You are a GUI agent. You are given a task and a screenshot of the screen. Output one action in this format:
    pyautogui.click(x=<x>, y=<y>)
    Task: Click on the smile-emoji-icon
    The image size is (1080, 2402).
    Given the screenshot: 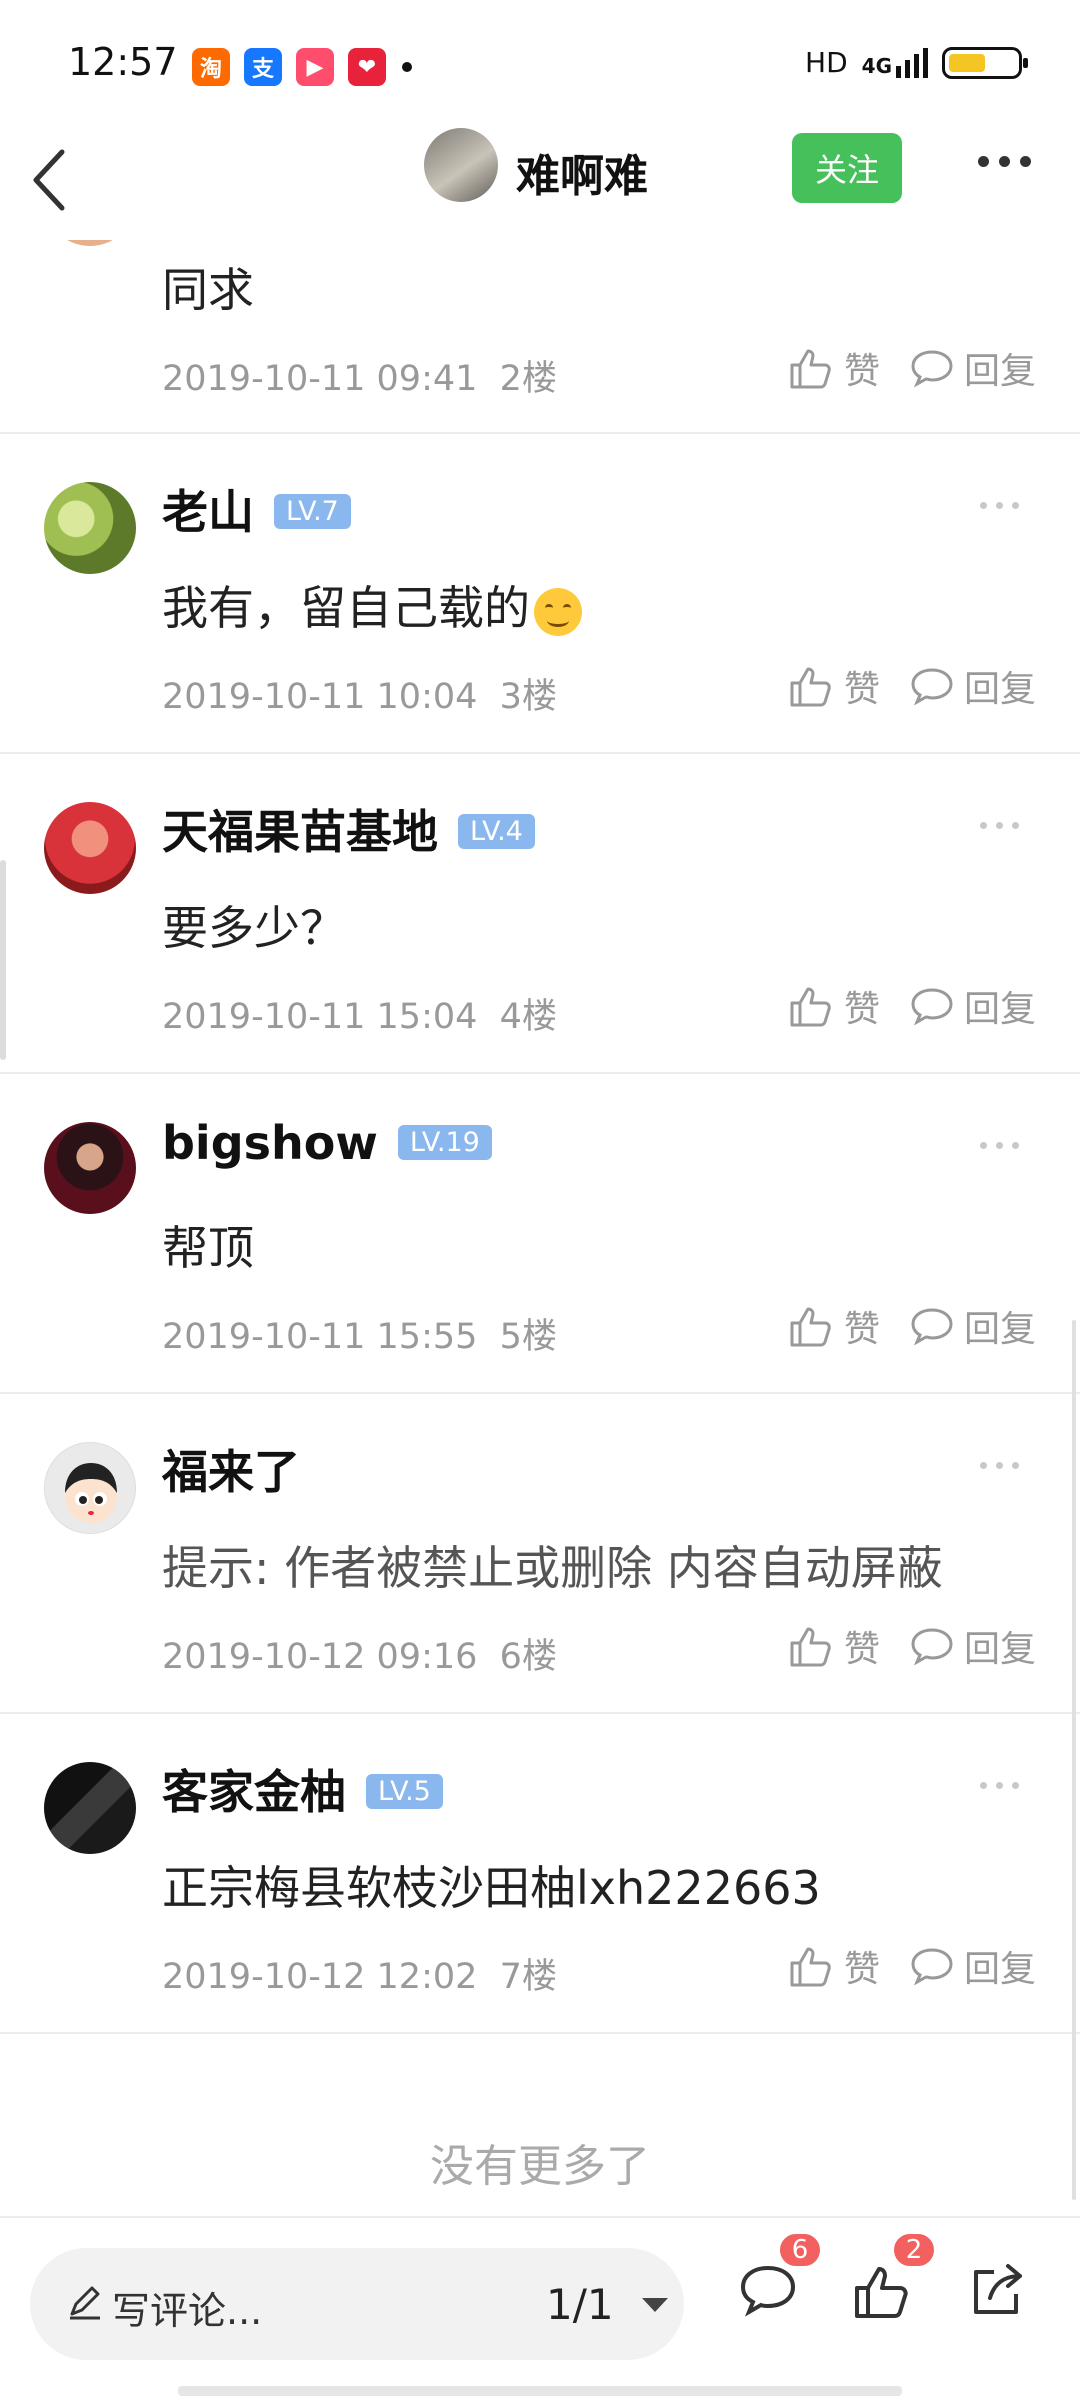 What is the action you would take?
    pyautogui.click(x=558, y=611)
    